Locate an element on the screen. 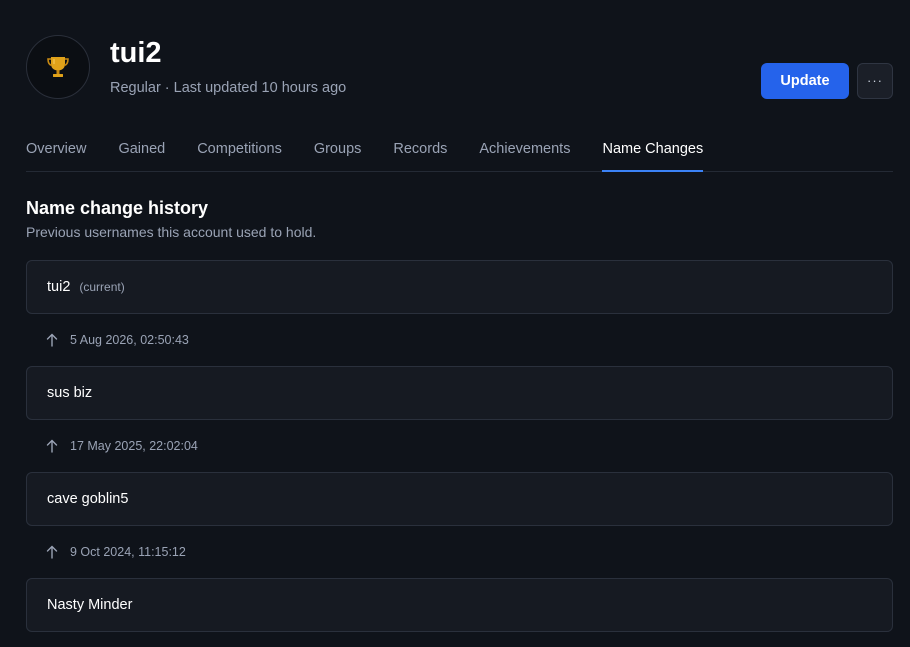  change-date: 5 Aug 2026, 02:50:43 is located at coordinates (129, 340).